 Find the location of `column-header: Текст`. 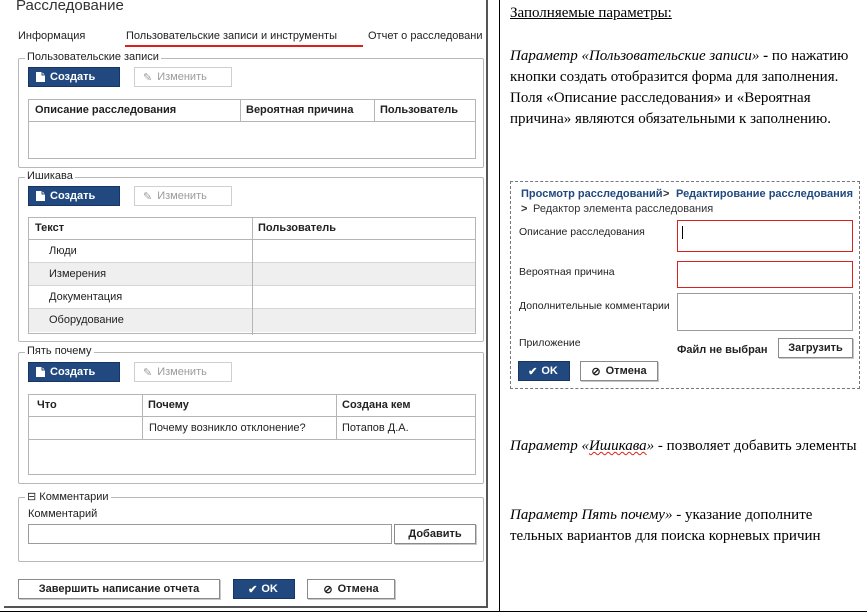

column-header: Текст is located at coordinates (50, 228).